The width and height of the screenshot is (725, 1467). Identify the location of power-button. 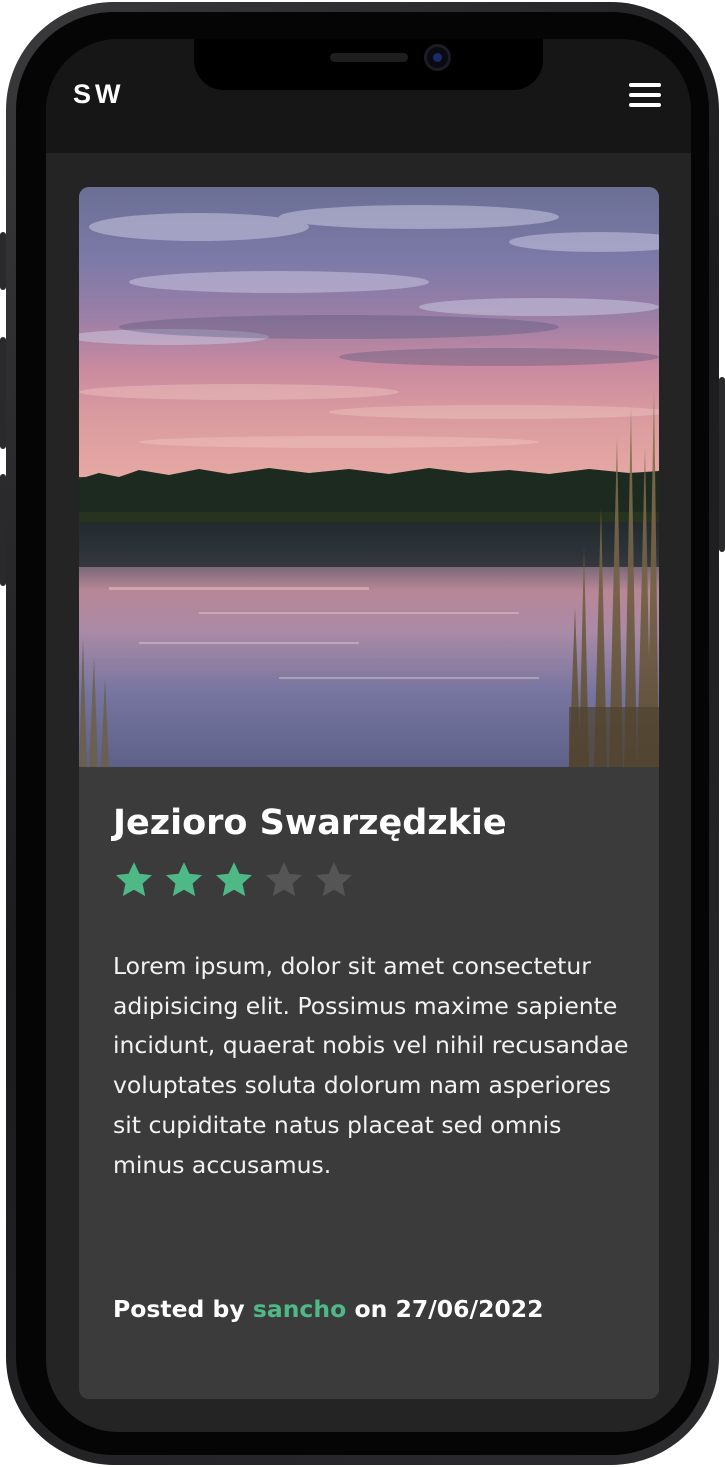
(722, 464).